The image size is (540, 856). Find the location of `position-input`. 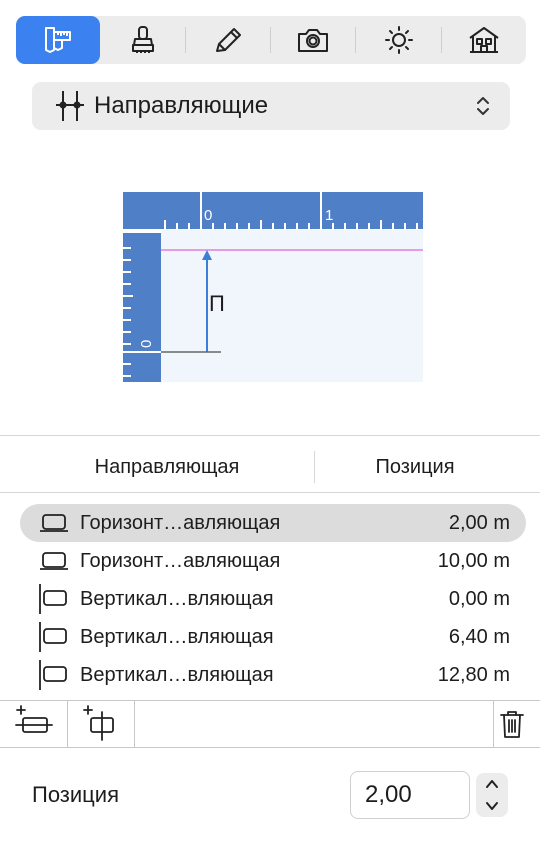

position-input is located at coordinates (410, 795).